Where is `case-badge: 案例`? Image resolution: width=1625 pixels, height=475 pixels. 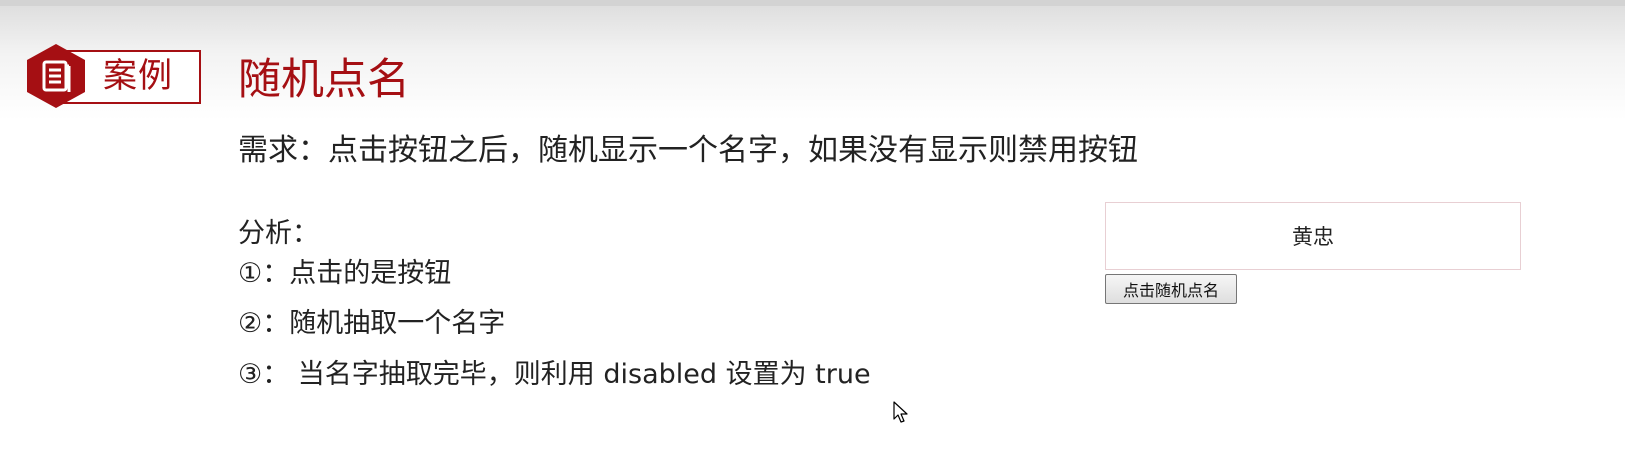 case-badge: 案例 is located at coordinates (114, 76).